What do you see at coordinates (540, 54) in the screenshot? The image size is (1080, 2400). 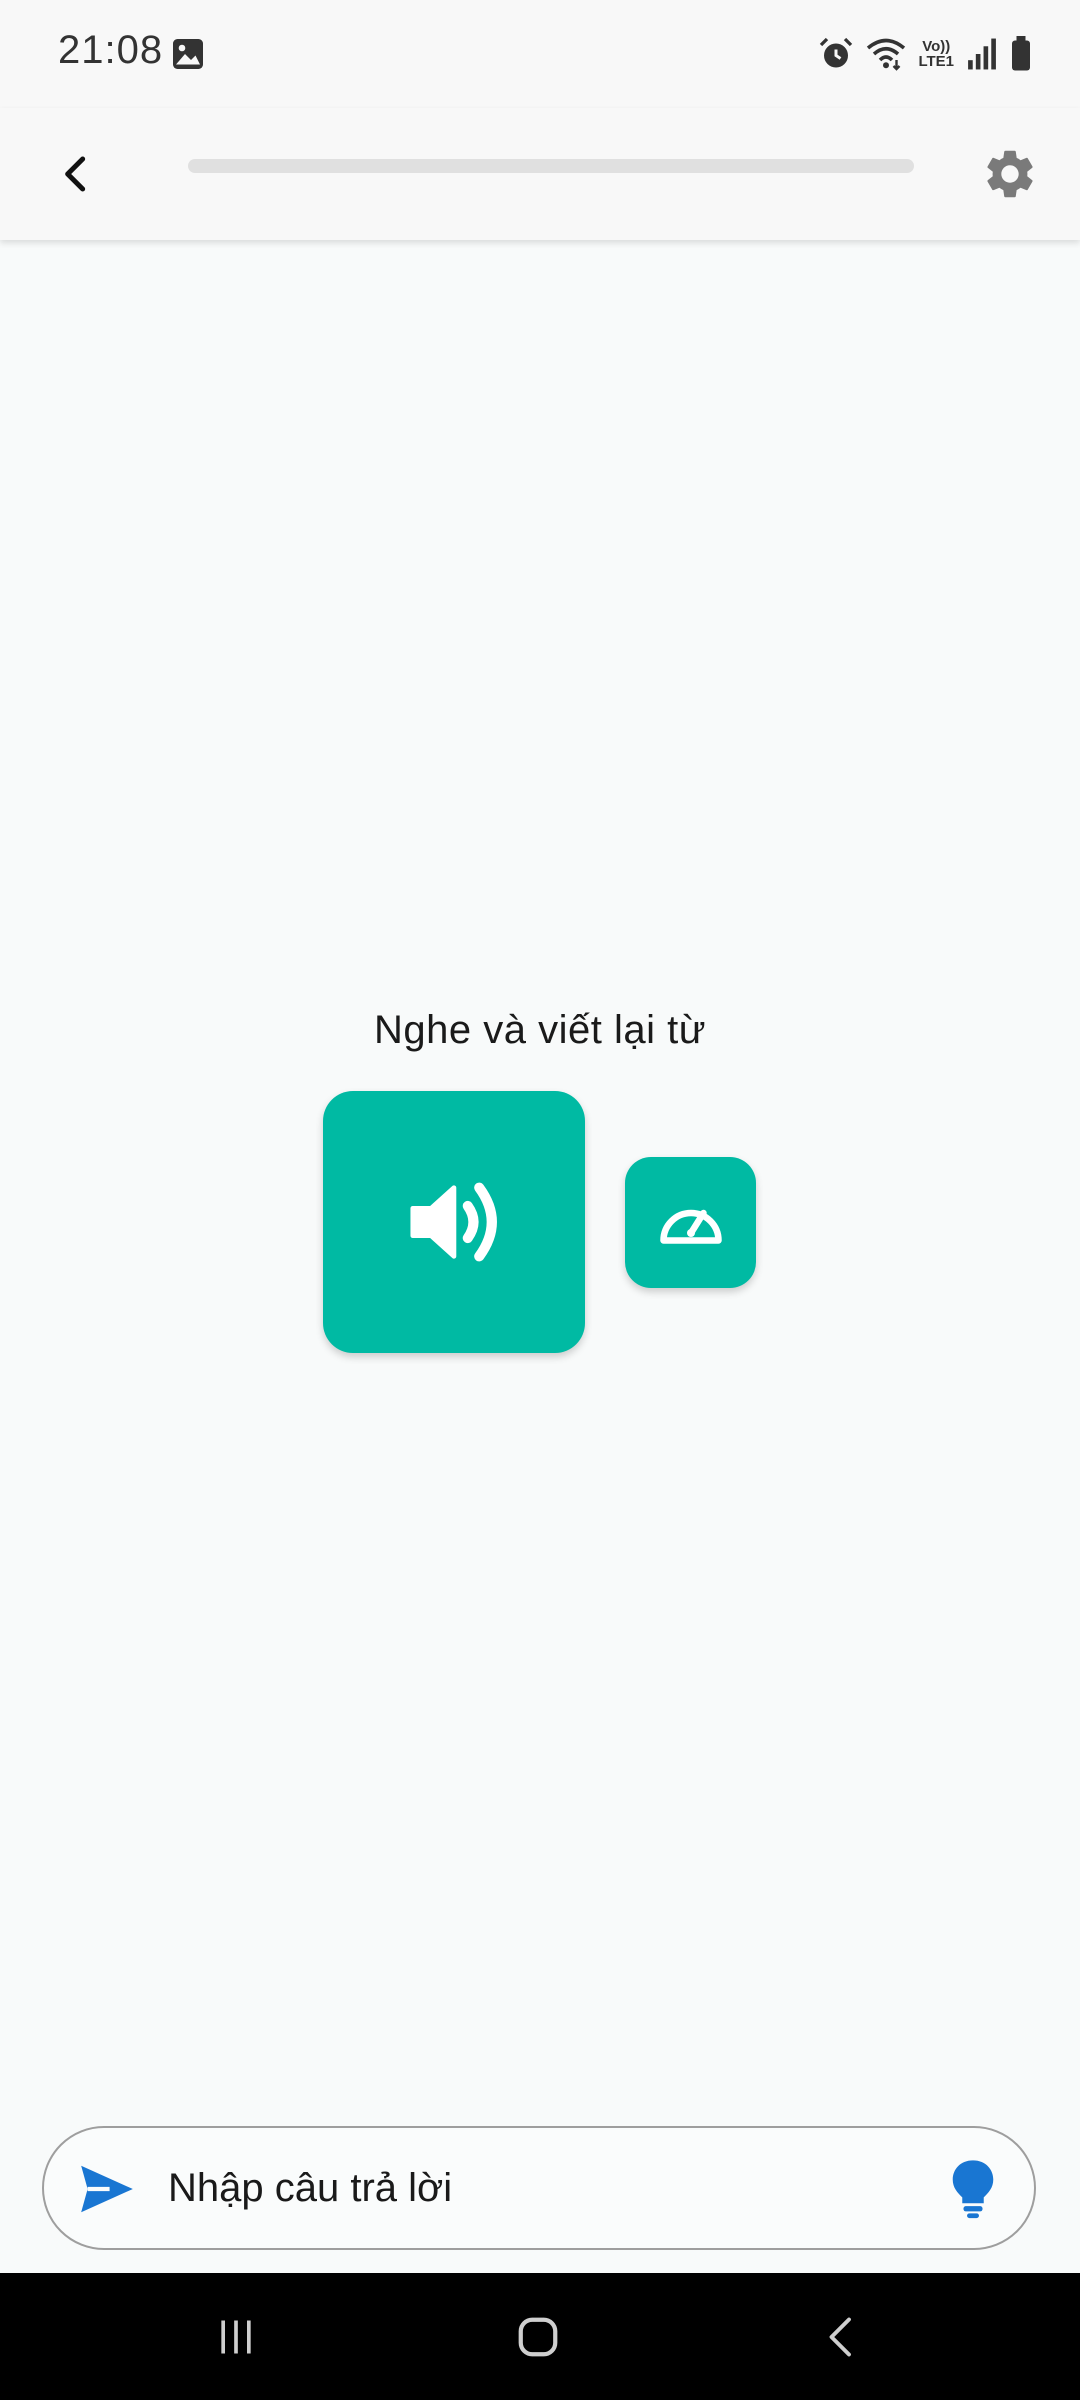 I see `status-bar: 21:08 Vo)) LTE1` at bounding box center [540, 54].